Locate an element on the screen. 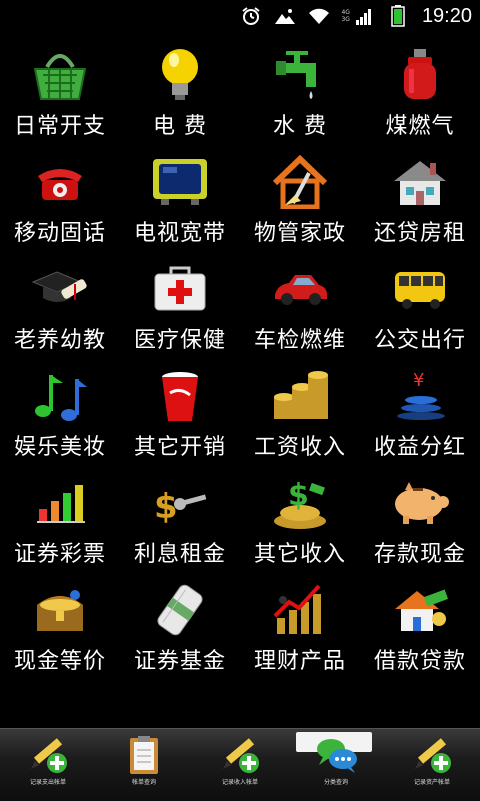 The image size is (480, 801). status-bar: 4G 3G 19:20 is located at coordinates (240, 16).